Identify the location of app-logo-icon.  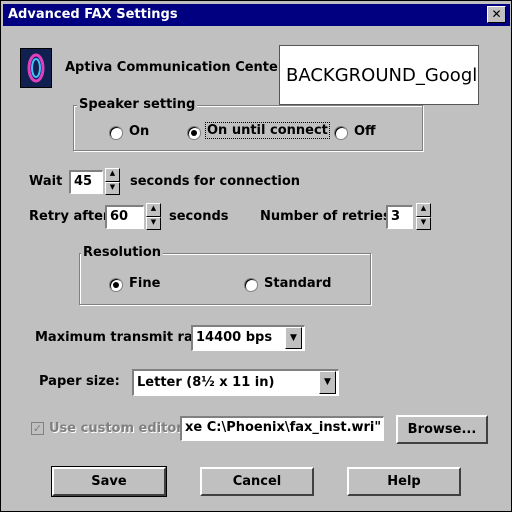
(36, 68).